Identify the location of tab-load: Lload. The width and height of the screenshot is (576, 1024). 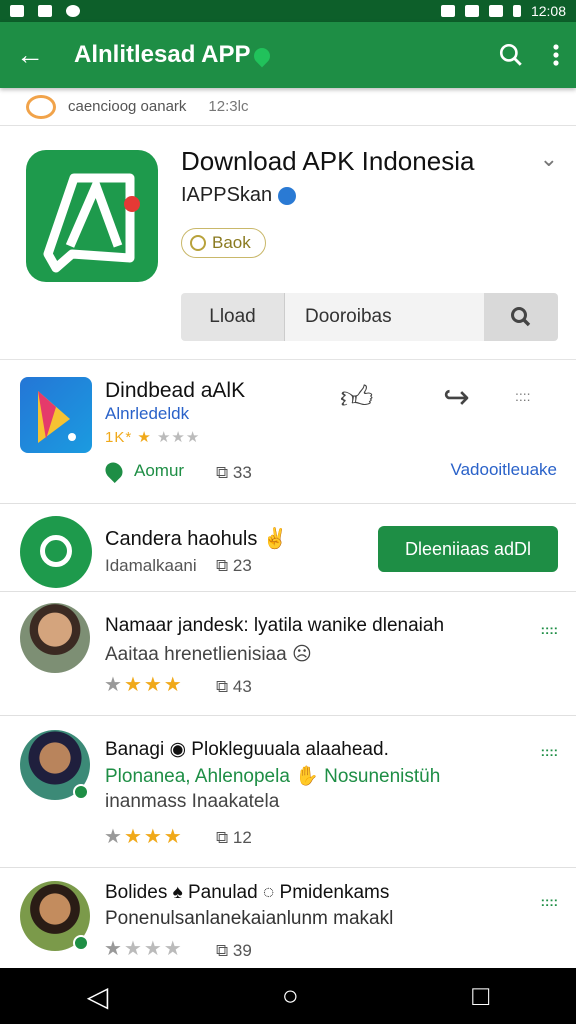
(233, 317).